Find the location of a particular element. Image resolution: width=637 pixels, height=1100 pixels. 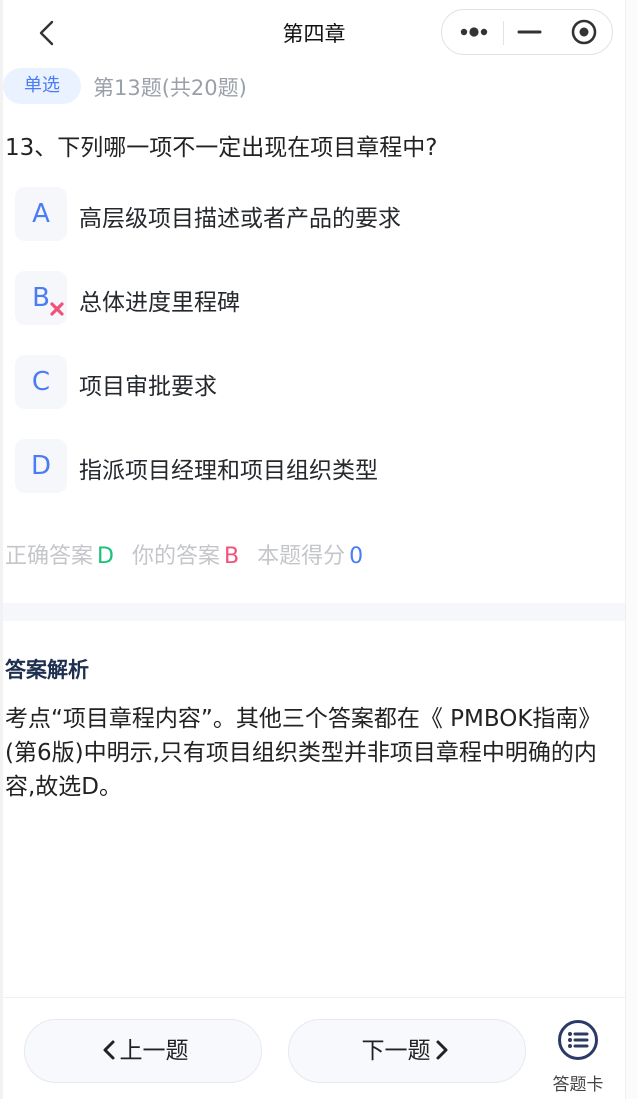

option-c: C 项目审批要求 is located at coordinates (315, 382).